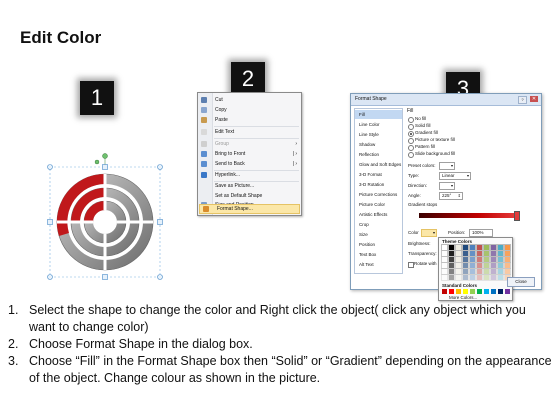 This screenshot has width=560, height=420. I want to click on menu-item-paste: Paste, so click(249, 120).